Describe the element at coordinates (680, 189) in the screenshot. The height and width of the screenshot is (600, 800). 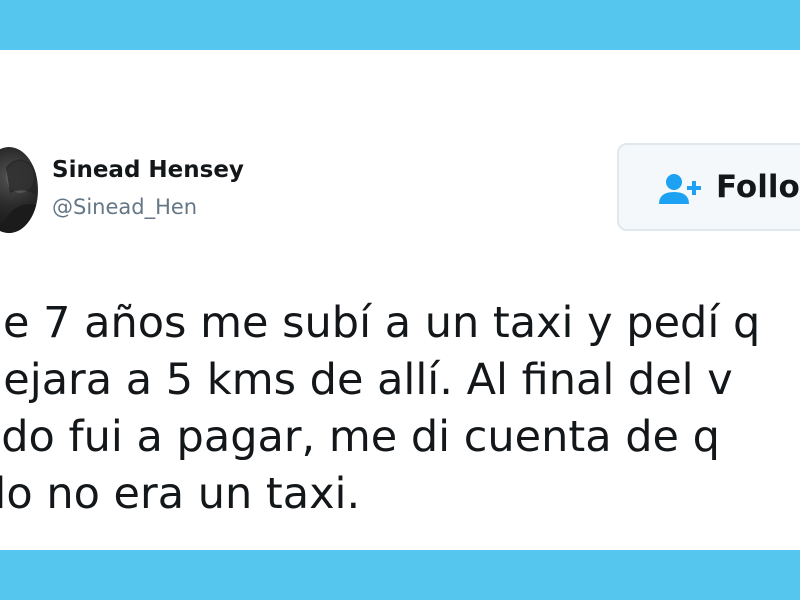
I see `add-user-icon` at that location.